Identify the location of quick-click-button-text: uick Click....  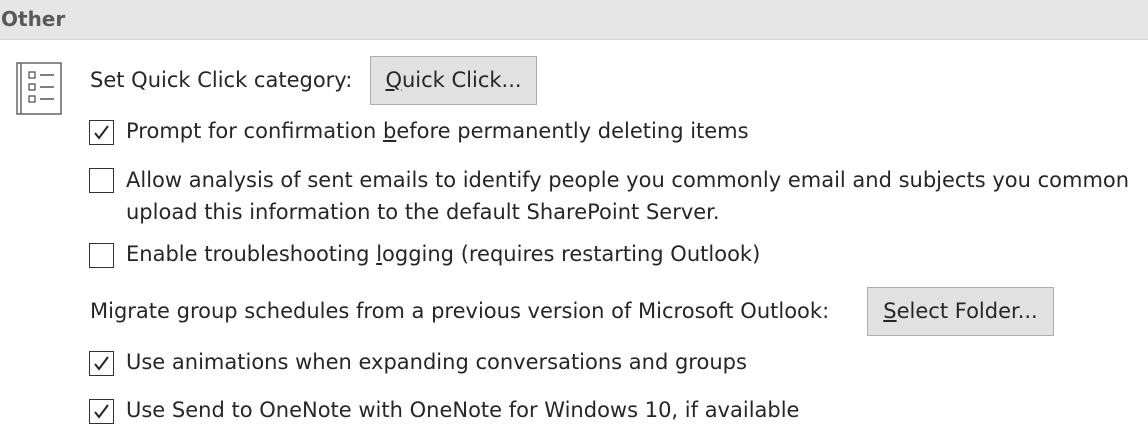
(461, 80).